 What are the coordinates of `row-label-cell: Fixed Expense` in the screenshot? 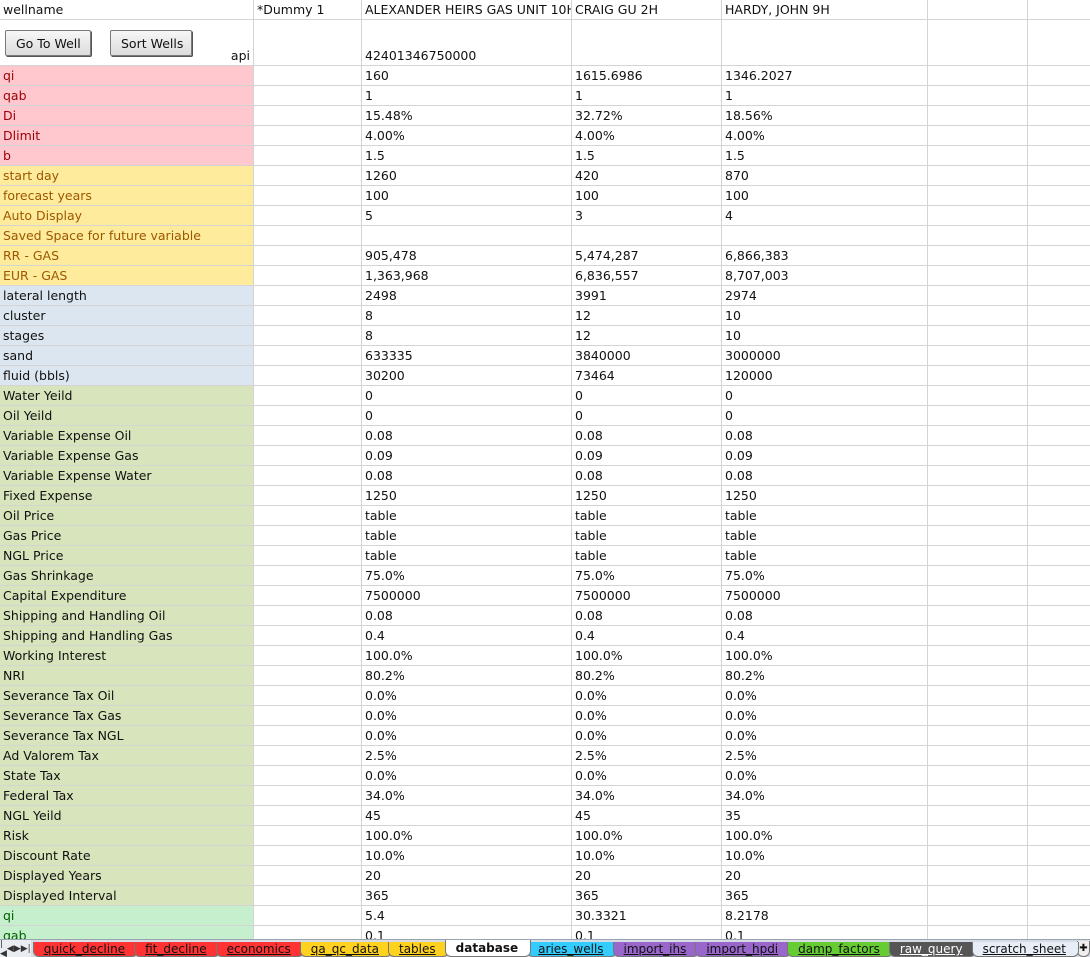 It's located at (127, 495).